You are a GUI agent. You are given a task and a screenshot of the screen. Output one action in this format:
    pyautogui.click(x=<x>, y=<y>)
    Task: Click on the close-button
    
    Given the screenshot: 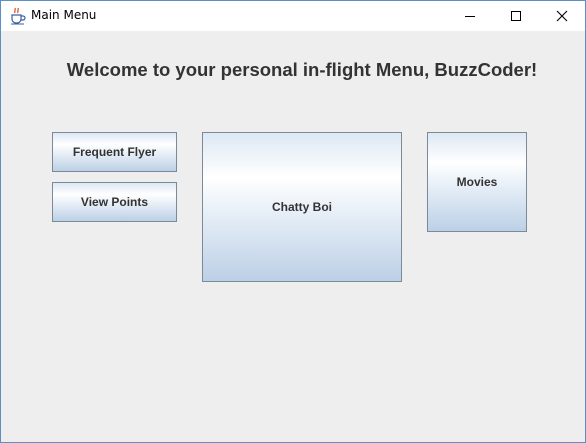 What is the action you would take?
    pyautogui.click(x=562, y=16)
    